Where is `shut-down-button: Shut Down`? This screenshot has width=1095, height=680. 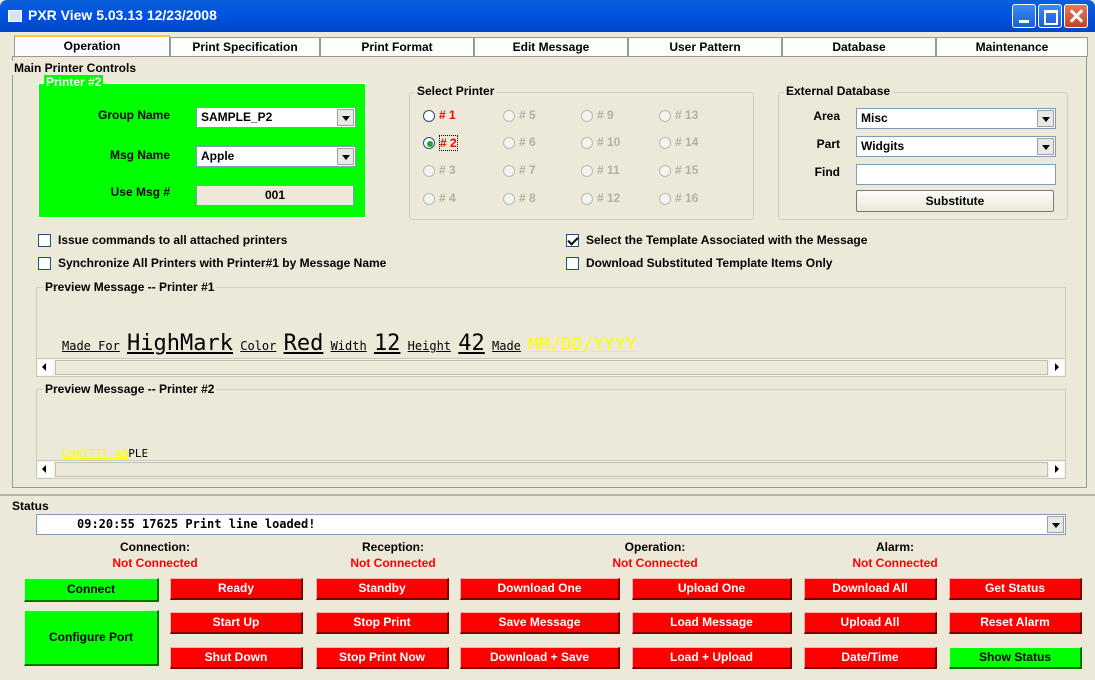 shut-down-button: Shut Down is located at coordinates (236, 658).